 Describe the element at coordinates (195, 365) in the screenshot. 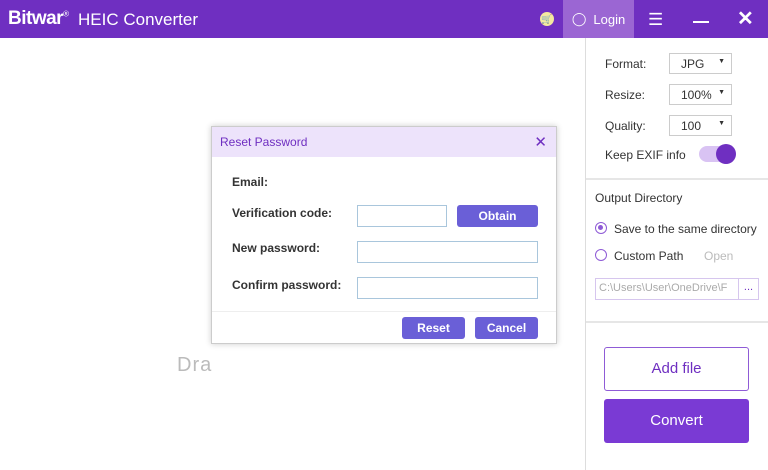

I see `drop-hint: Dra` at that location.